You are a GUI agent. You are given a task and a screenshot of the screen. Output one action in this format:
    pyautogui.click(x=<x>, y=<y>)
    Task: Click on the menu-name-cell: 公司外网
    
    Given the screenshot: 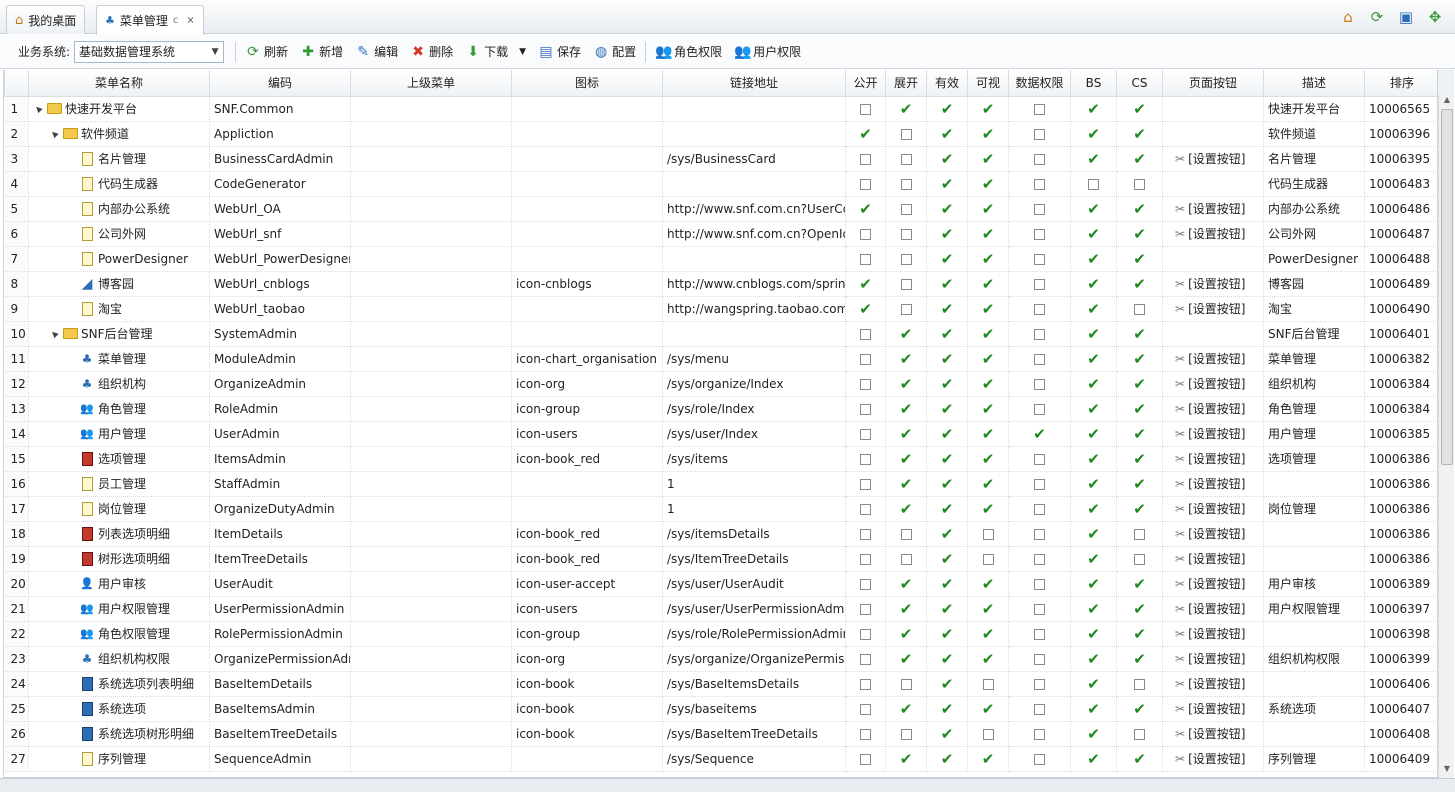 What is the action you would take?
    pyautogui.click(x=119, y=234)
    